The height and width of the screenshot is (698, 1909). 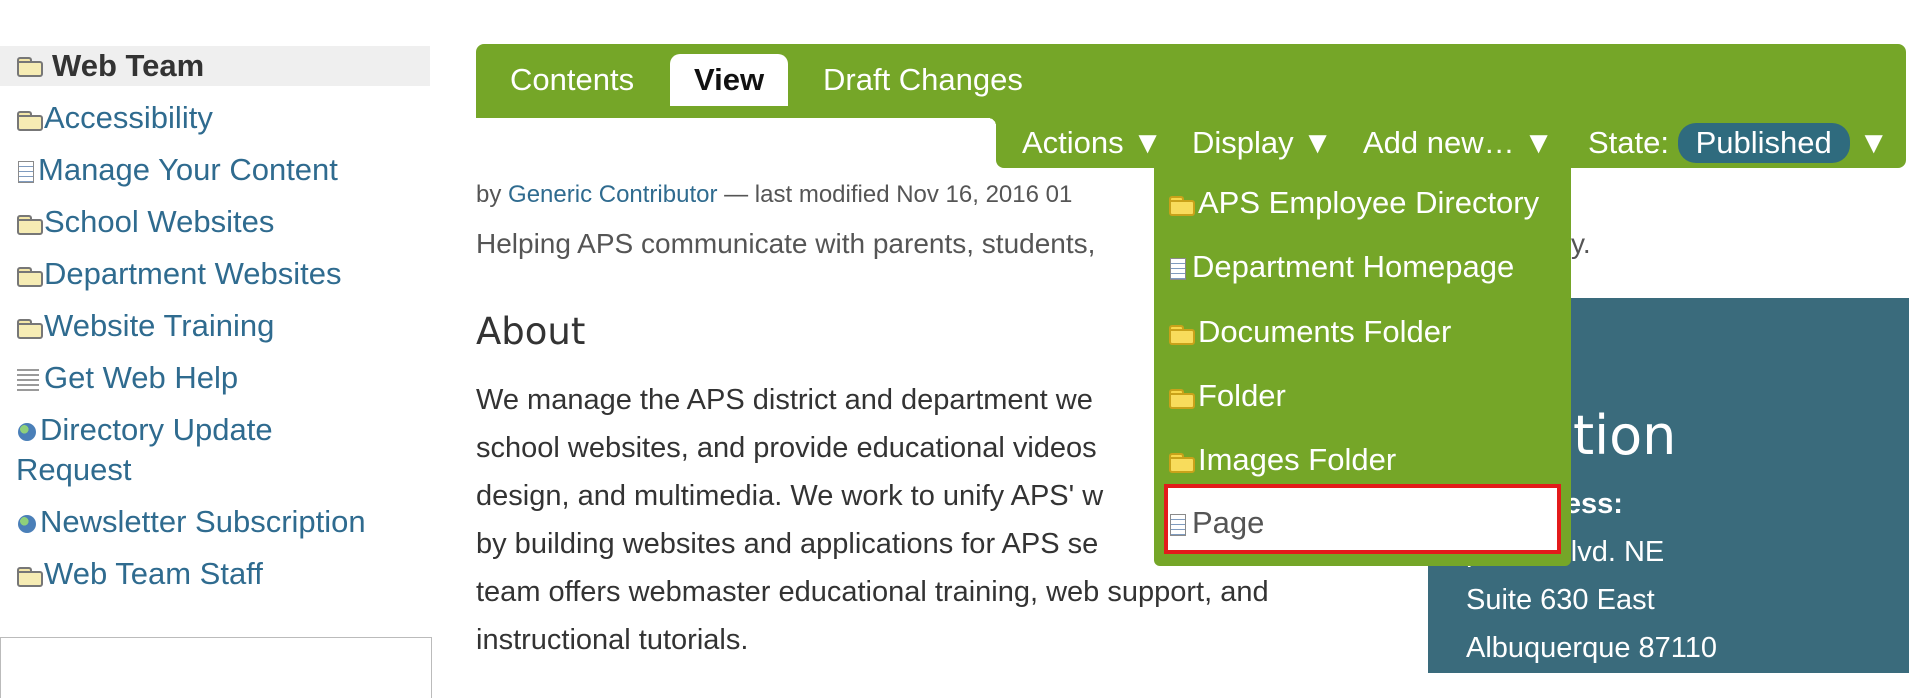 I want to click on tab-view: View, so click(x=729, y=80).